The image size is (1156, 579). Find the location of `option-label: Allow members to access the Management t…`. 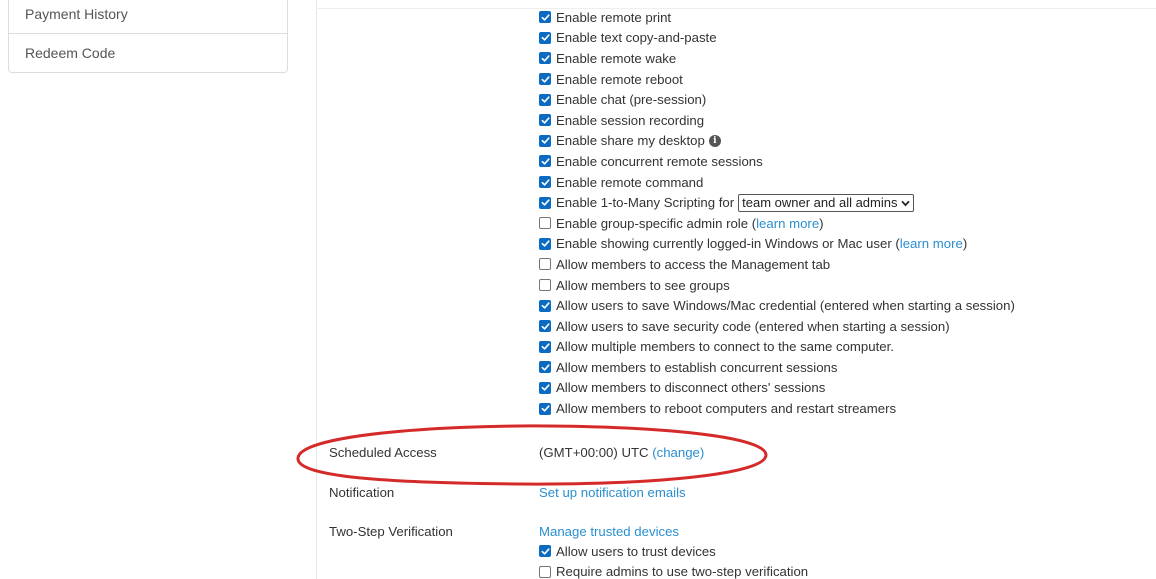

option-label: Allow members to access the Management t… is located at coordinates (693, 264).